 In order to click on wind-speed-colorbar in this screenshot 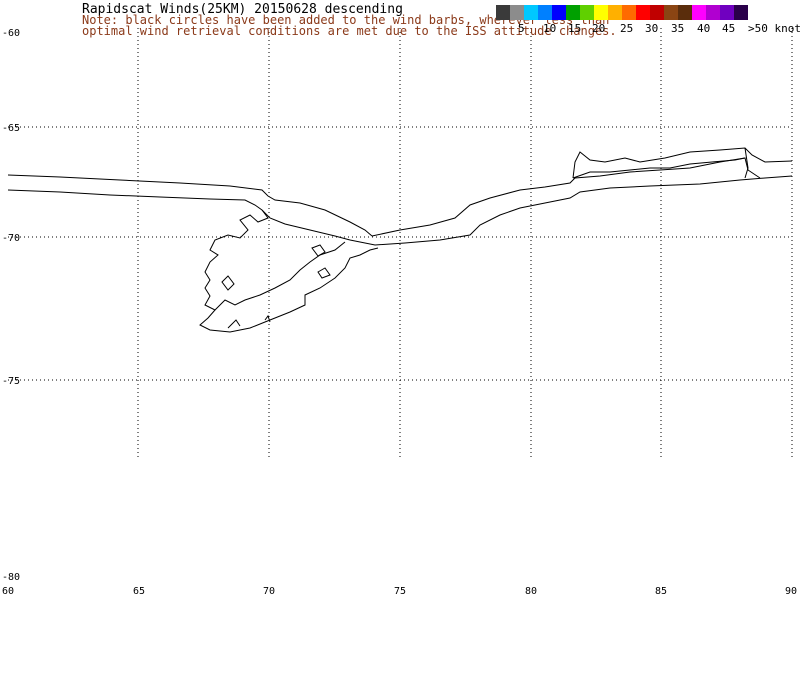, I will do `click(622, 12)`.